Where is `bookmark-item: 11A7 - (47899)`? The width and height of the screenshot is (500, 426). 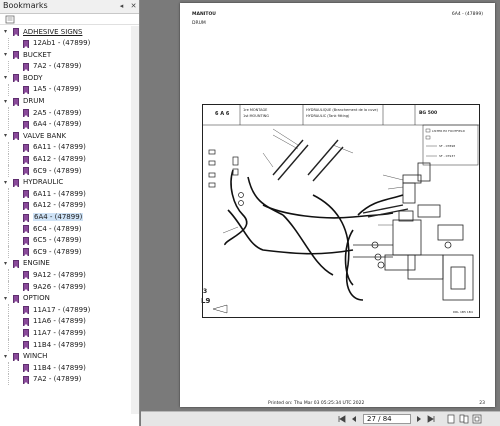
bookmark-item: 11A7 - (47899) is located at coordinates (69, 333).